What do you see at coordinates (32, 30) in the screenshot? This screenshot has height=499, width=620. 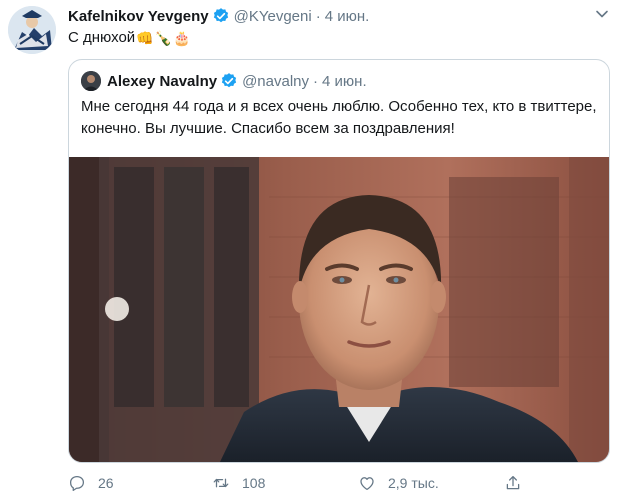 I see `author-avatar` at bounding box center [32, 30].